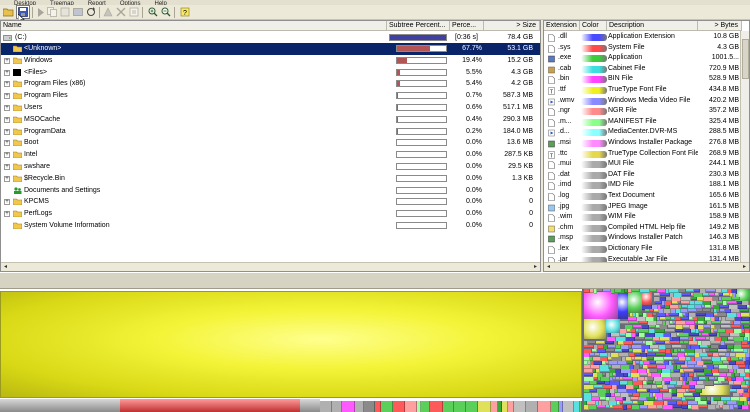 The width and height of the screenshot is (750, 412). Describe the element at coordinates (512, 26) in the screenshot. I see `column-size: > Size` at that location.